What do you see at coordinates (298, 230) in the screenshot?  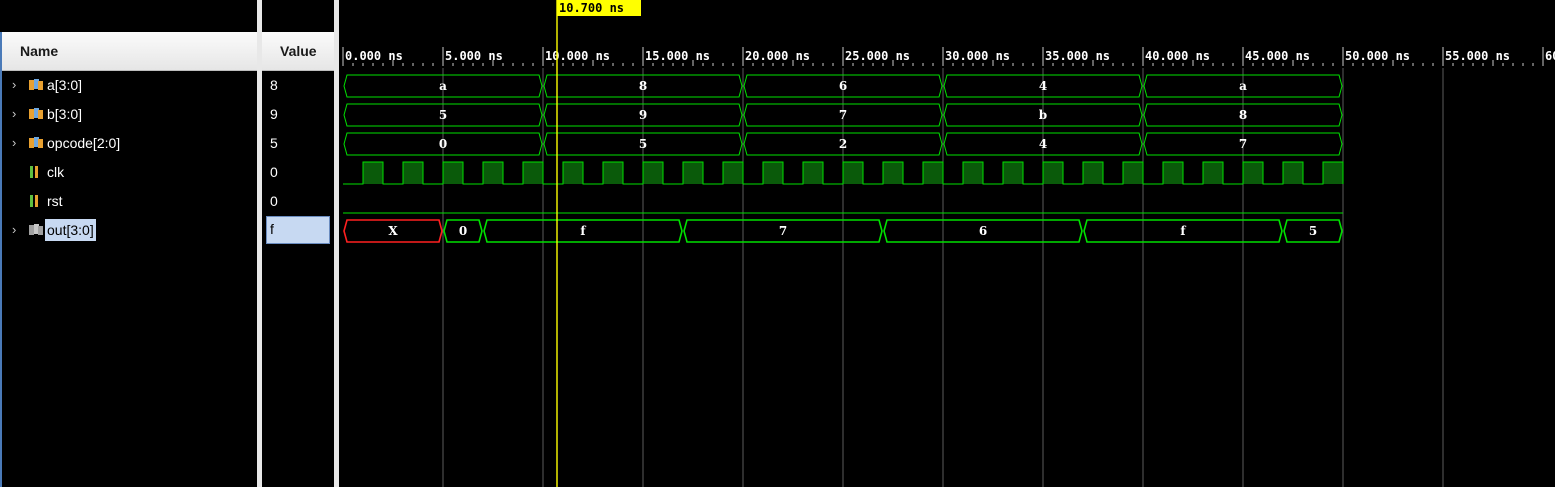 I see `signal-value-selected: f` at bounding box center [298, 230].